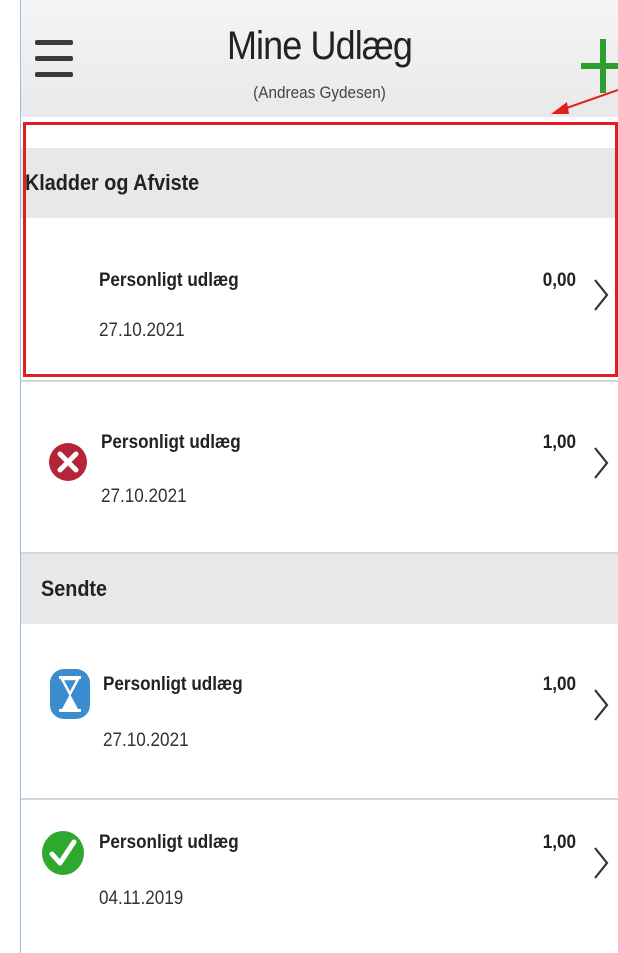 The image size is (618, 953). I want to click on section-header-sent: Sendte, so click(319, 589).